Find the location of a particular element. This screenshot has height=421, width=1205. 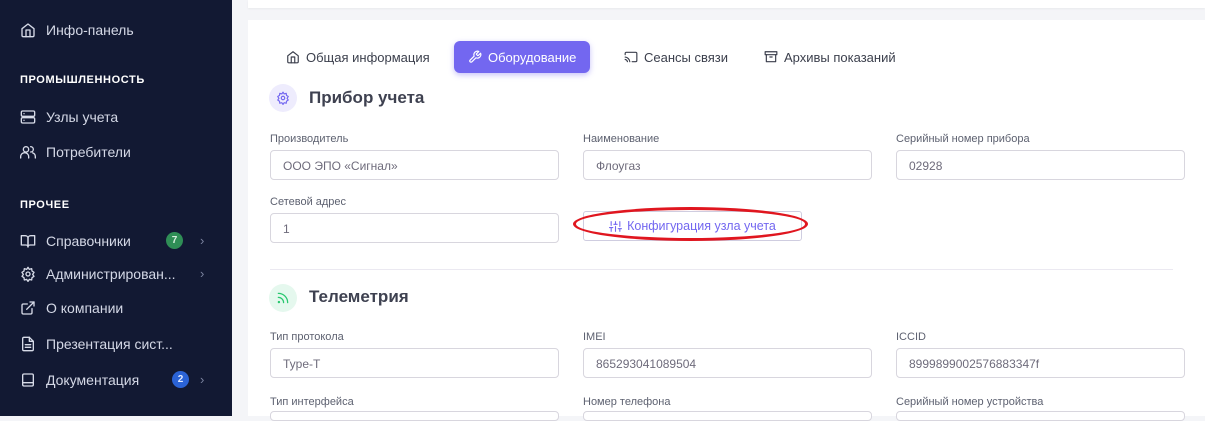

manufacturer-field: ООО ЭПО «Сигнал» is located at coordinates (414, 165).